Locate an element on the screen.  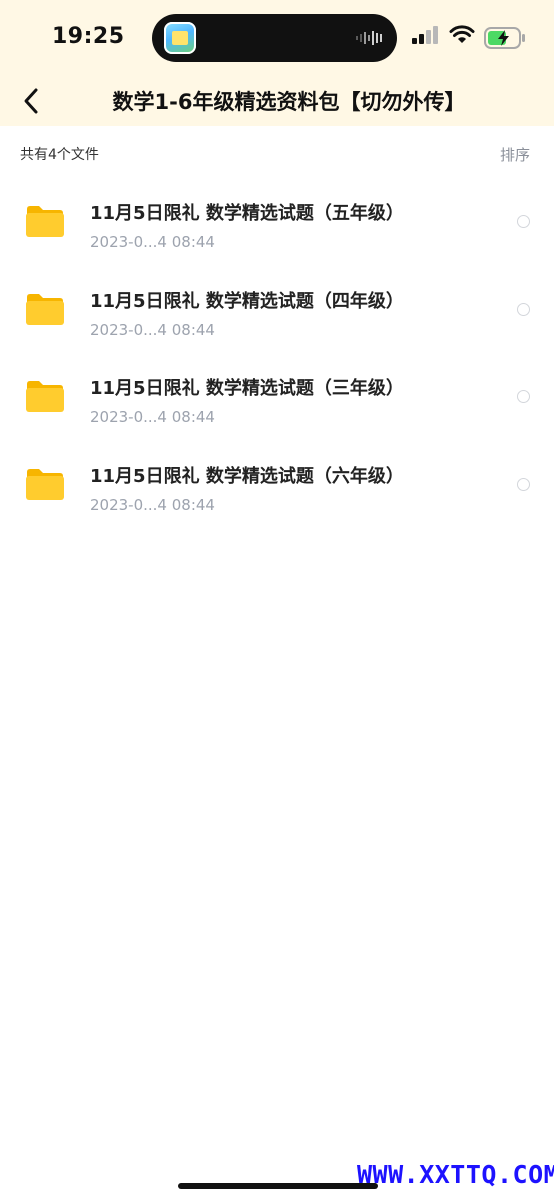
list-item: 11月5日限礼 数学精选试题（六年级） 2023-0...4 08:44 is located at coordinates (277, 483).